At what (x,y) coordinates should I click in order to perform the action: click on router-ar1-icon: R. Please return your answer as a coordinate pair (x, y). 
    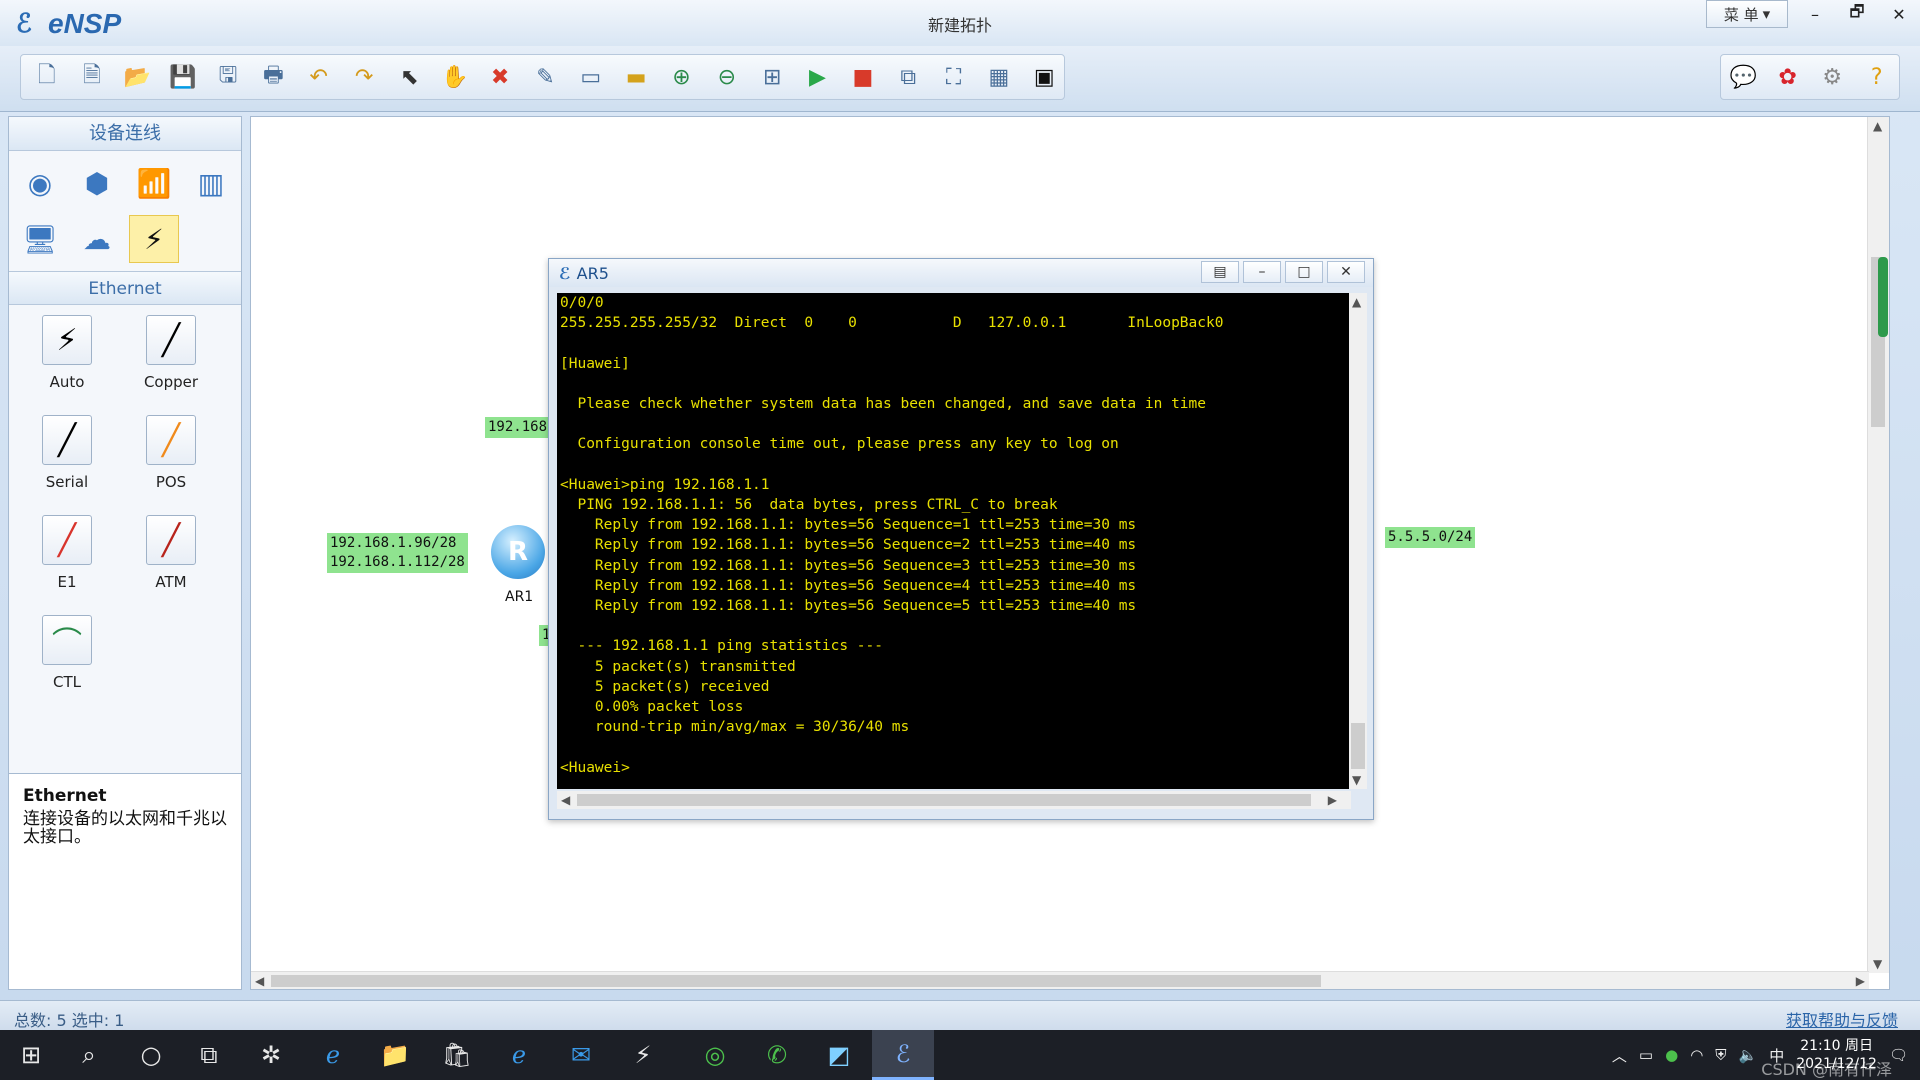
    Looking at the image, I should click on (518, 552).